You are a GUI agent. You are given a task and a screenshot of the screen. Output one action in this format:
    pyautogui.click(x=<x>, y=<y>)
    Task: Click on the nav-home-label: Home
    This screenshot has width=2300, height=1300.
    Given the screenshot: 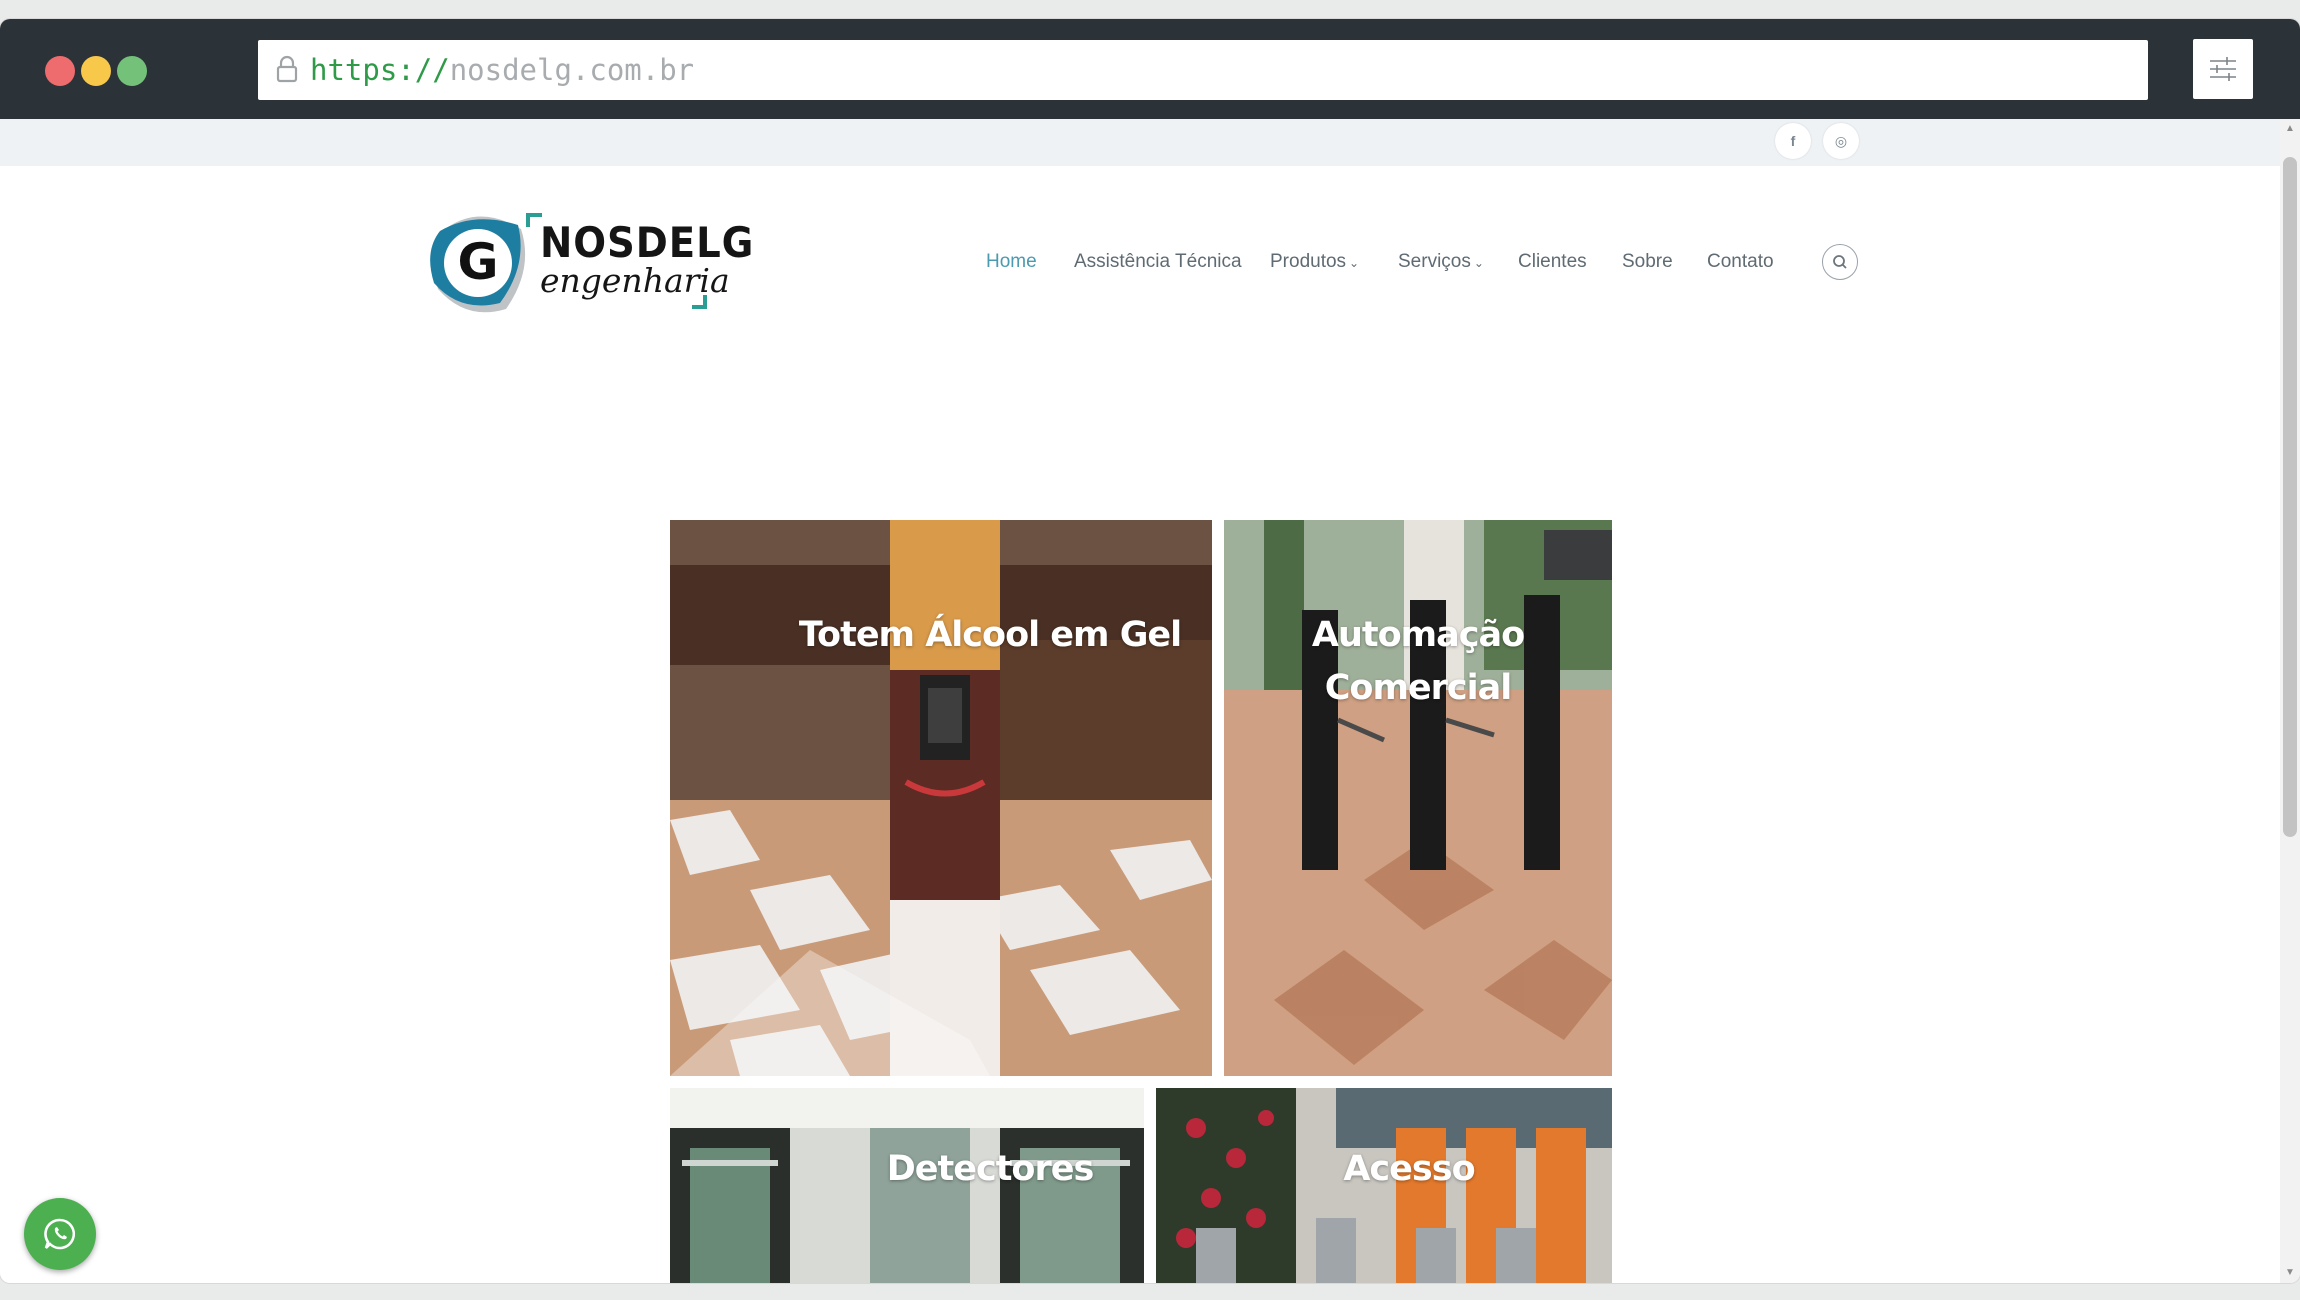 What is the action you would take?
    pyautogui.click(x=1011, y=261)
    